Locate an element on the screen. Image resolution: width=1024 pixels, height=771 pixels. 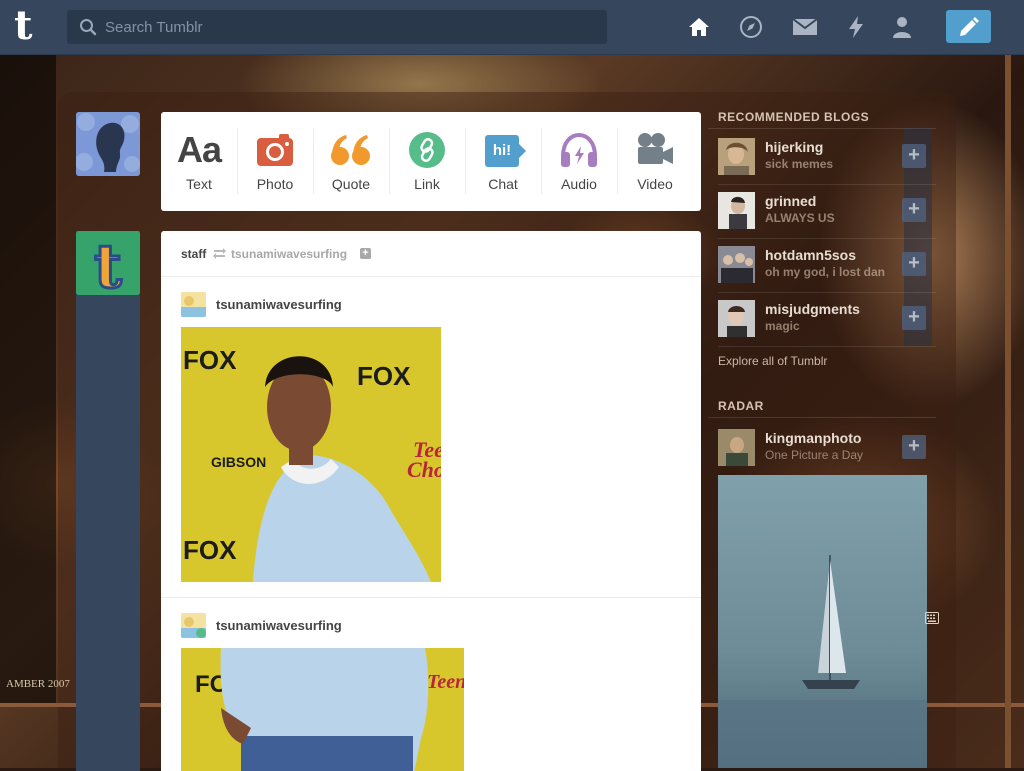
radar-post-image is located at coordinates (822, 621).